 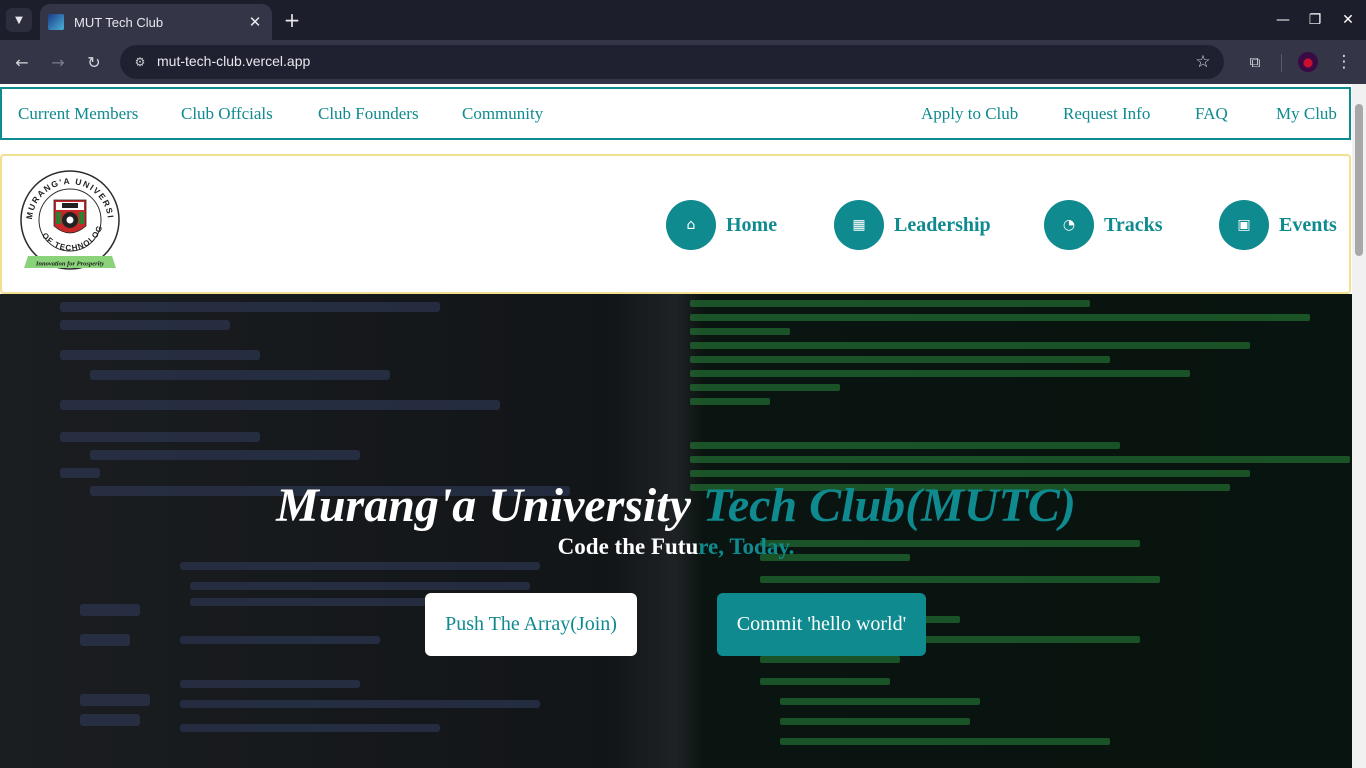 I want to click on header-nav-home: ⌂ Home, so click(x=721, y=225).